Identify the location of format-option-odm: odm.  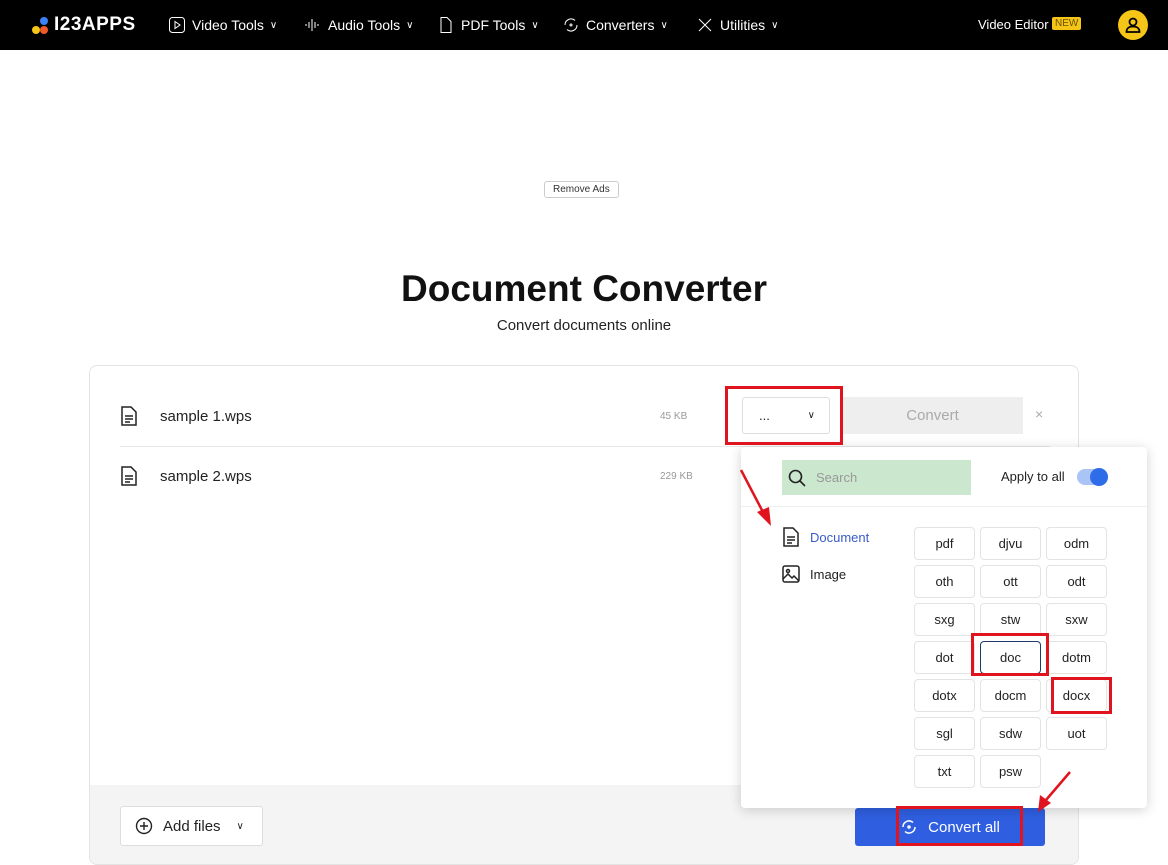
(1076, 543).